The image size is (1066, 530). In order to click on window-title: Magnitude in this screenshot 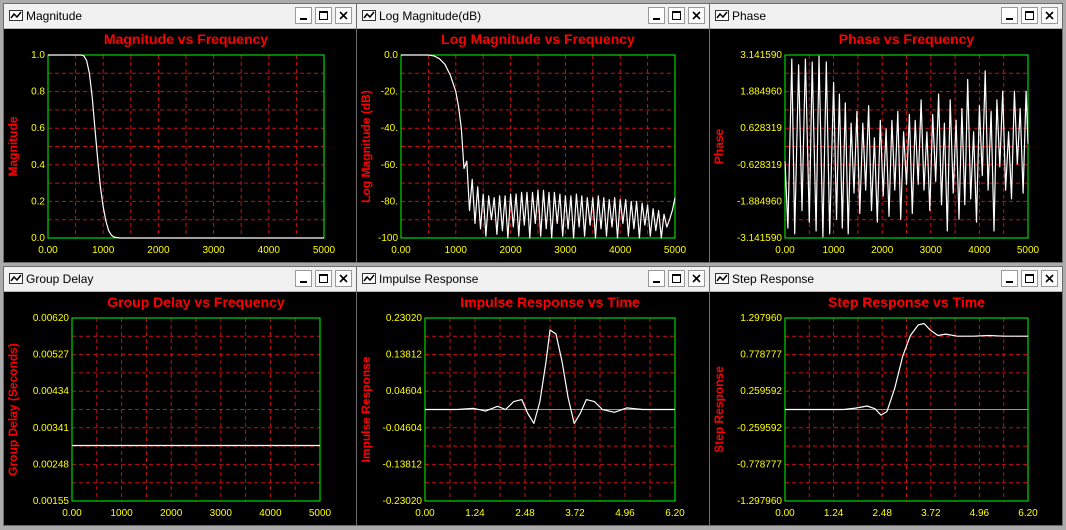, I will do `click(54, 16)`.